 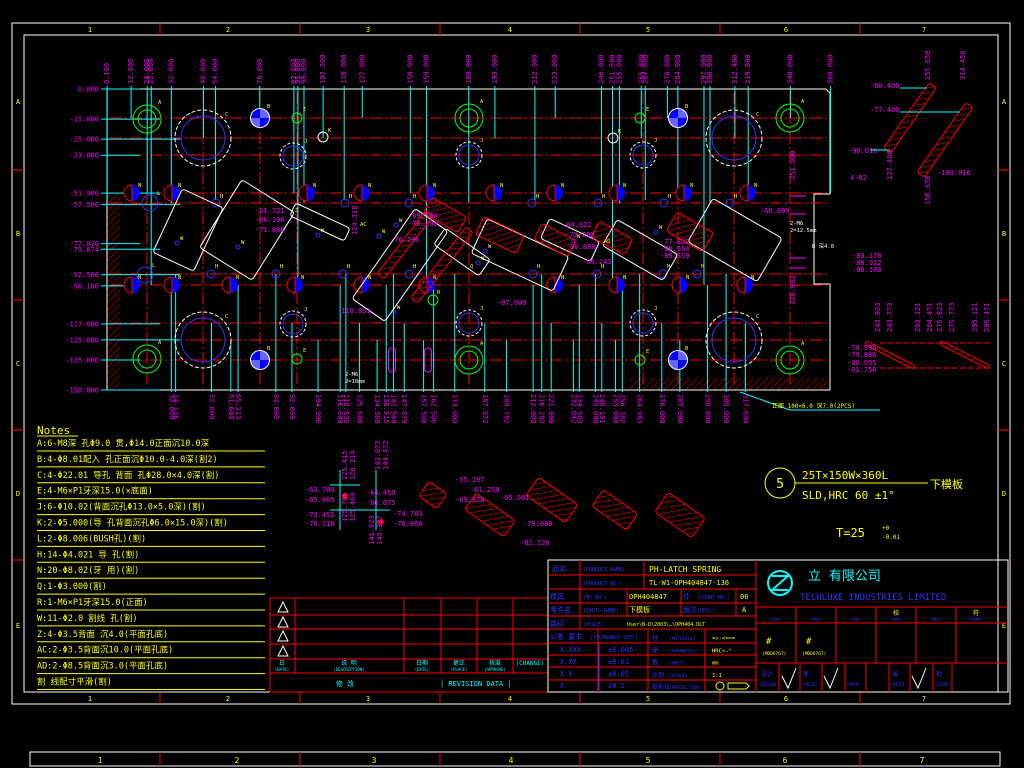 What do you see at coordinates (848, 495) in the screenshot?
I see `part-material: SLD,HRC 60 ±1°` at bounding box center [848, 495].